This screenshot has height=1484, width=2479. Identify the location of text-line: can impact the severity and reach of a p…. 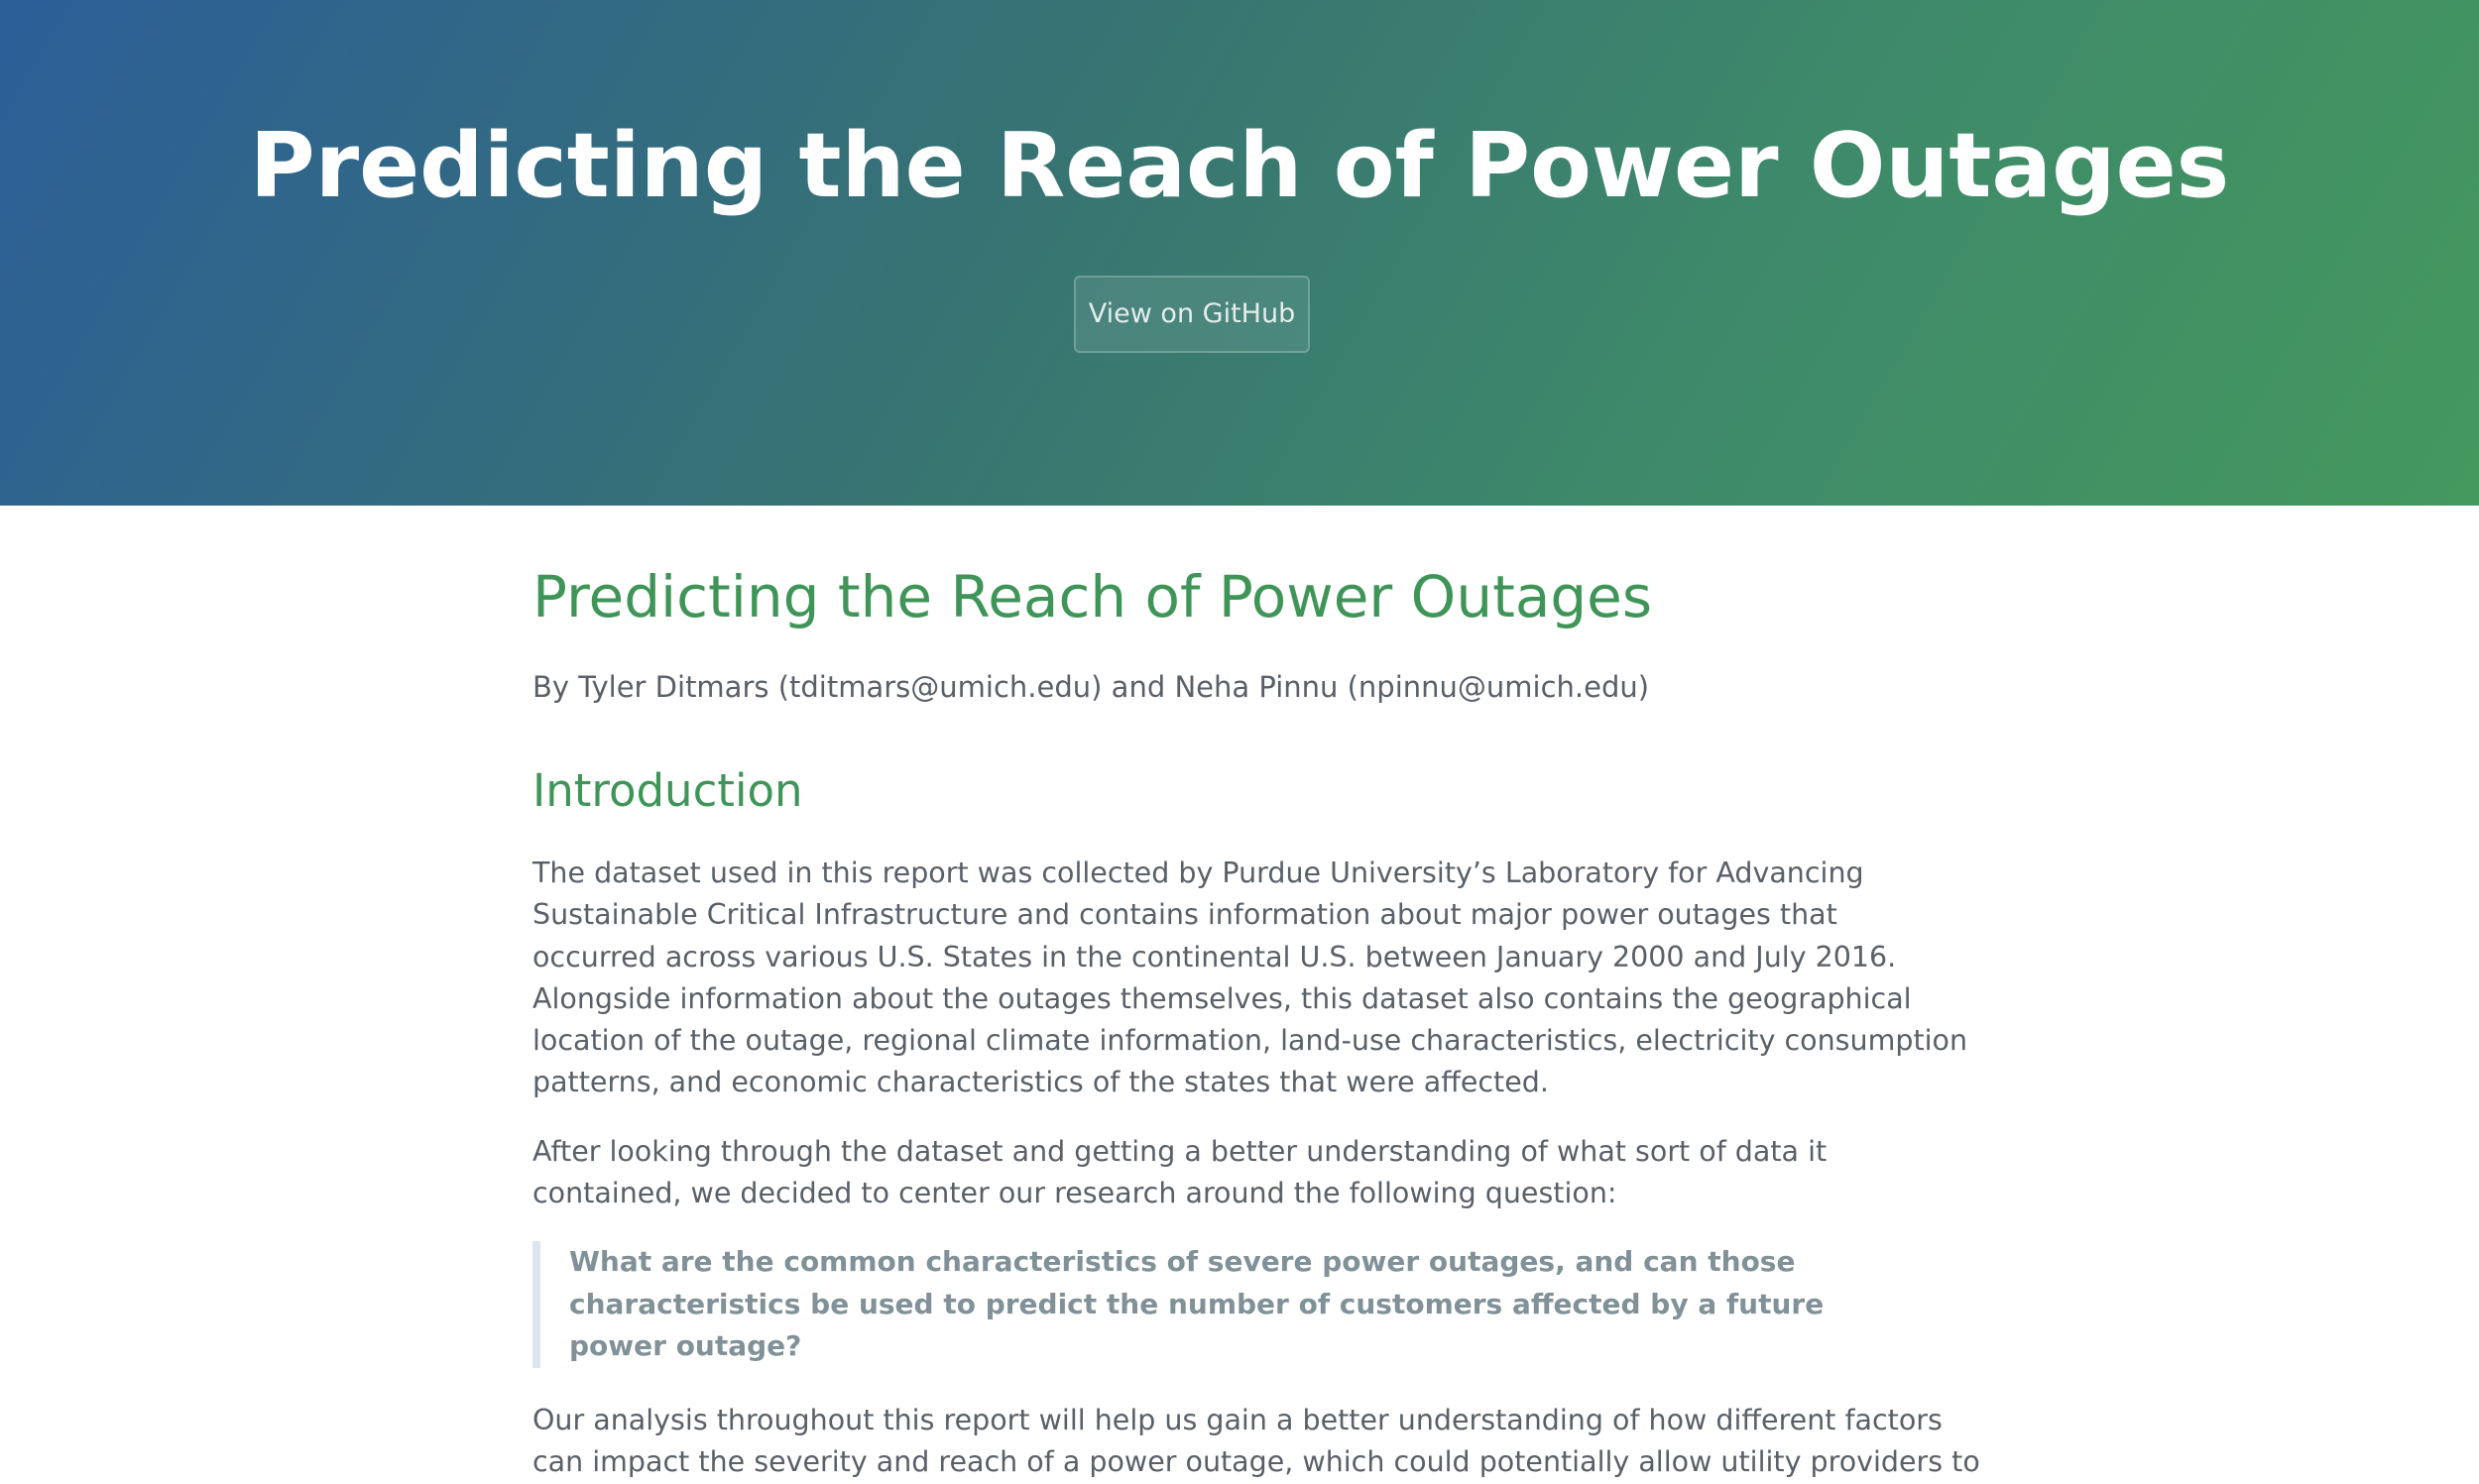
(1256, 1462).